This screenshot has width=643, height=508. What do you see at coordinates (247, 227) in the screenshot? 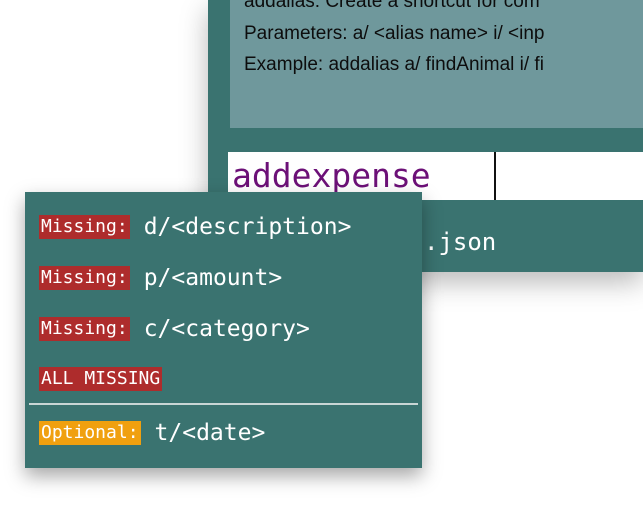
I see `param-description: d/<description>` at bounding box center [247, 227].